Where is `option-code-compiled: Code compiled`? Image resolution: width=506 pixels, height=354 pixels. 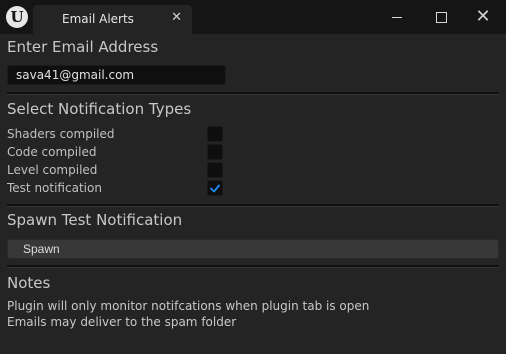
option-code-compiled: Code compiled is located at coordinates (117, 153).